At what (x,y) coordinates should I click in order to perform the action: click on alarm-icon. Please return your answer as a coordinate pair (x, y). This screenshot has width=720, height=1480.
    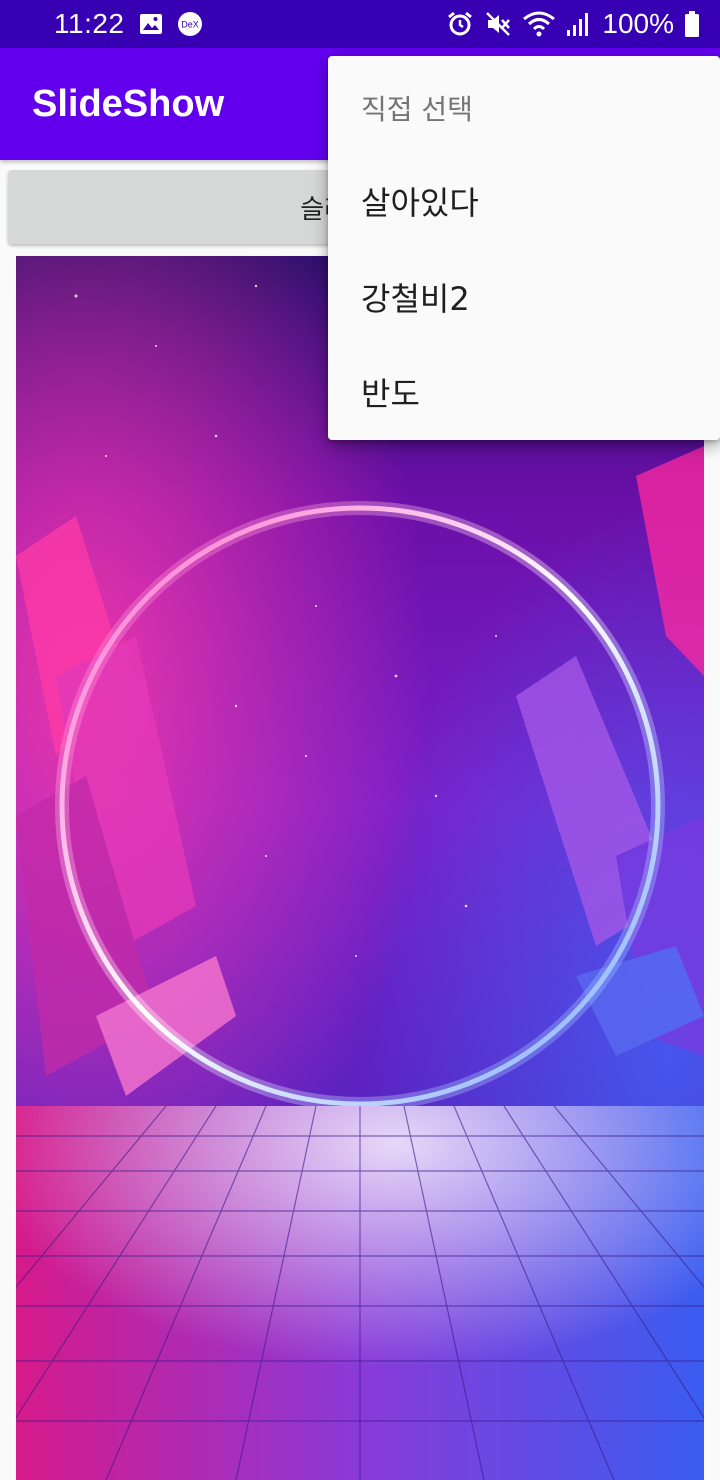
    Looking at the image, I should click on (460, 24).